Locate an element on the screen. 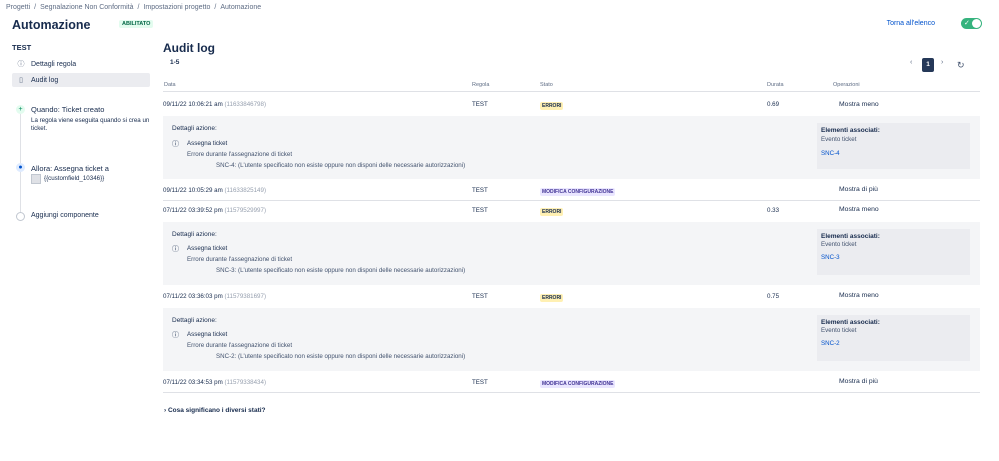 This screenshot has height=461, width=999. action-title: Allora: Assegna ticket a is located at coordinates (70, 168).